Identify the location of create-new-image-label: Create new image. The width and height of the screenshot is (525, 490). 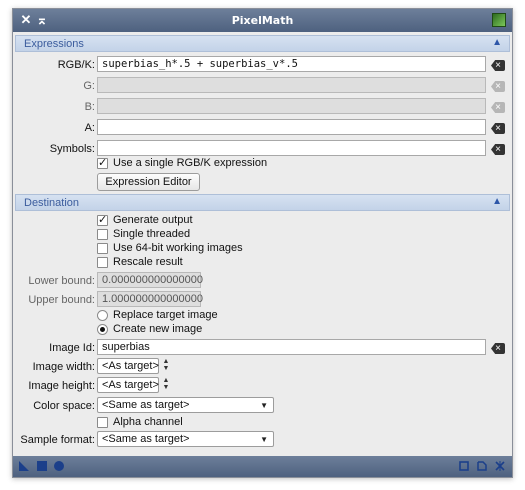
(158, 329).